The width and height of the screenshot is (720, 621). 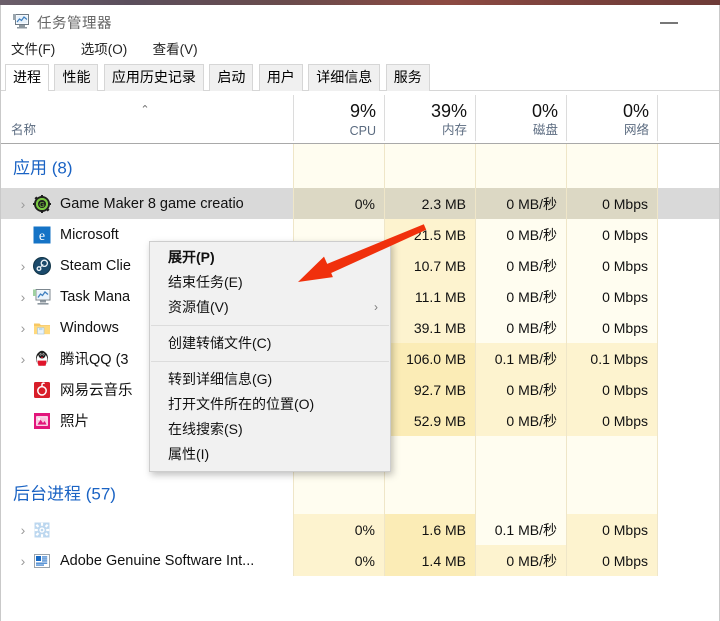 What do you see at coordinates (42, 561) in the screenshot?
I see `adobe-icon` at bounding box center [42, 561].